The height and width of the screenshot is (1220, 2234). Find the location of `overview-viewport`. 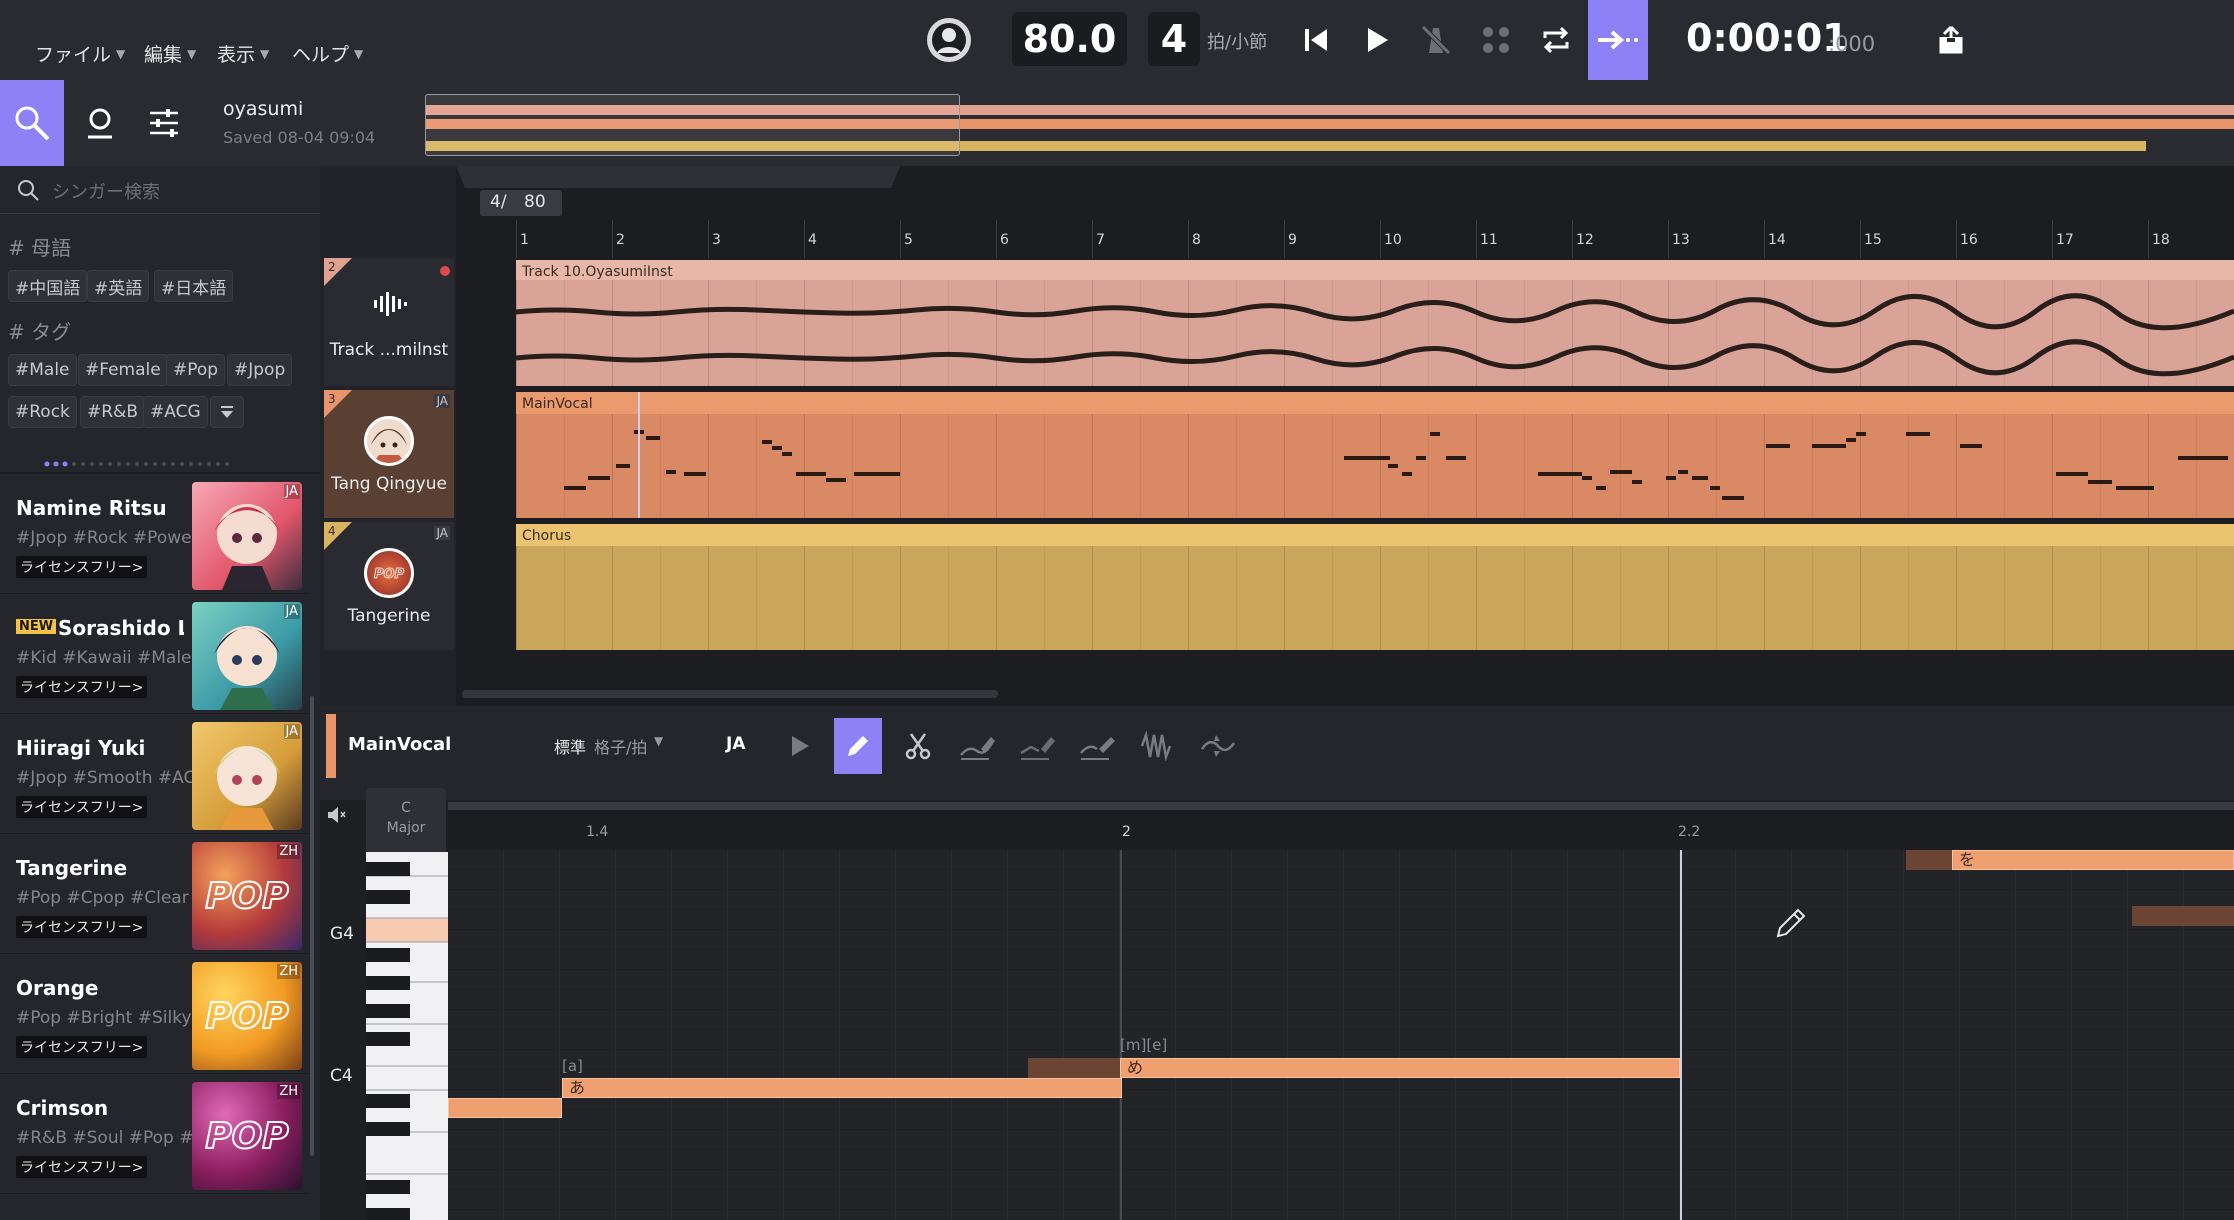

overview-viewport is located at coordinates (692, 125).